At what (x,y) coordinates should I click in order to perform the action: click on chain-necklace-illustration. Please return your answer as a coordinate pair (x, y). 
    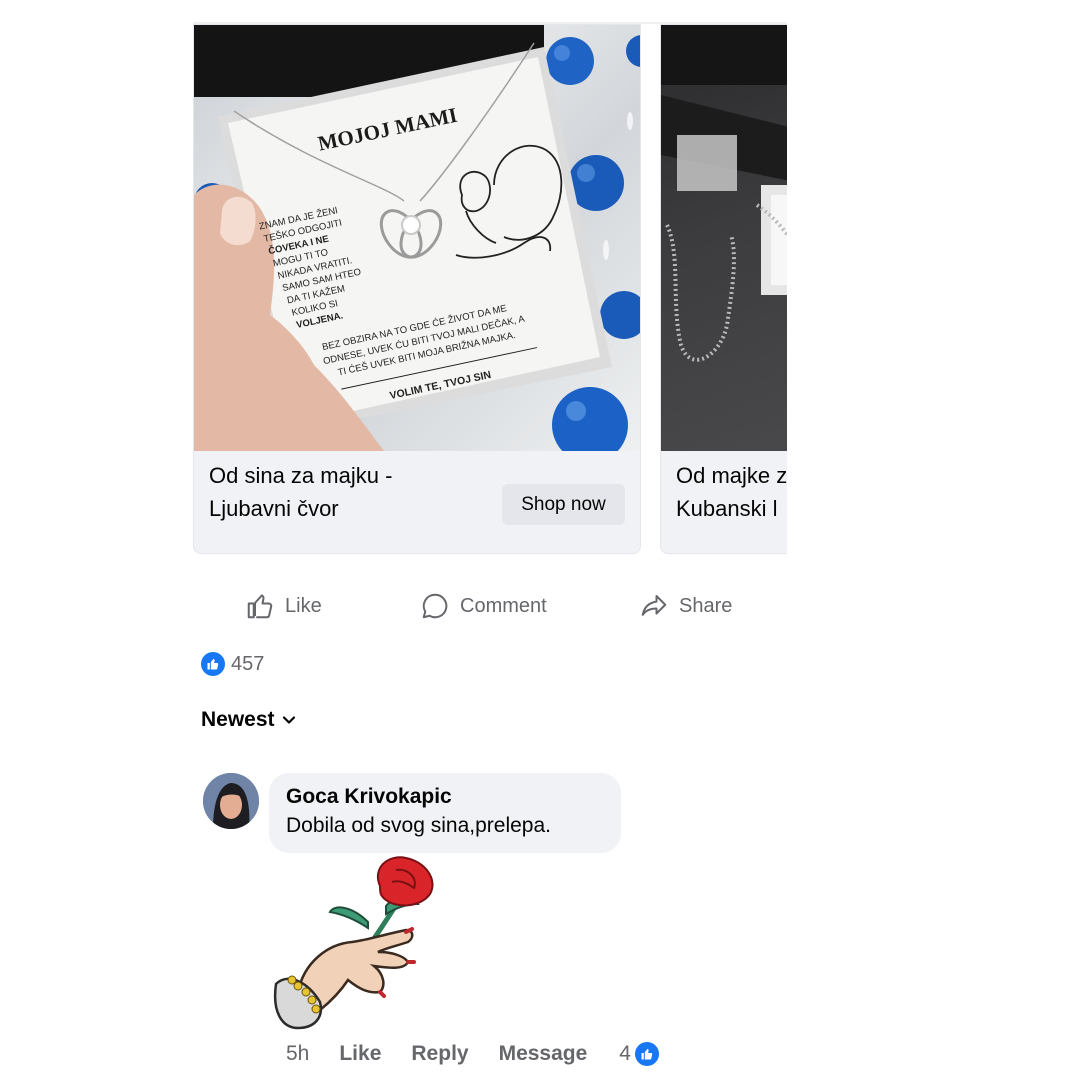
    Looking at the image, I should click on (724, 193).